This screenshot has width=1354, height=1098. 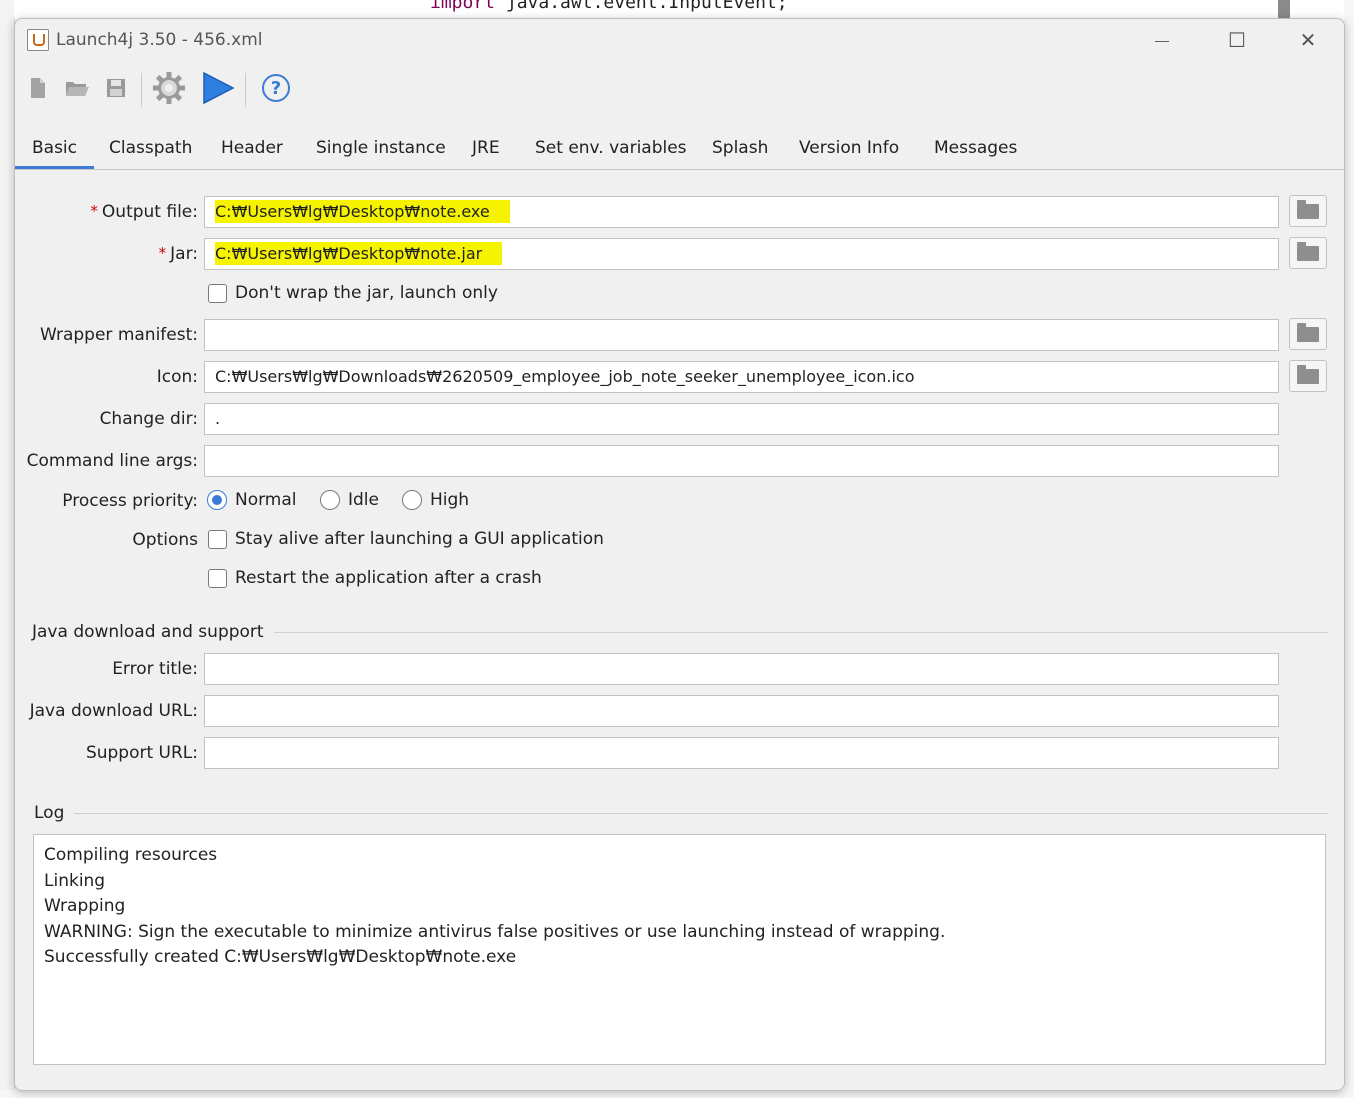 What do you see at coordinates (217, 293) in the screenshot?
I see `dont-wrap-checkbox` at bounding box center [217, 293].